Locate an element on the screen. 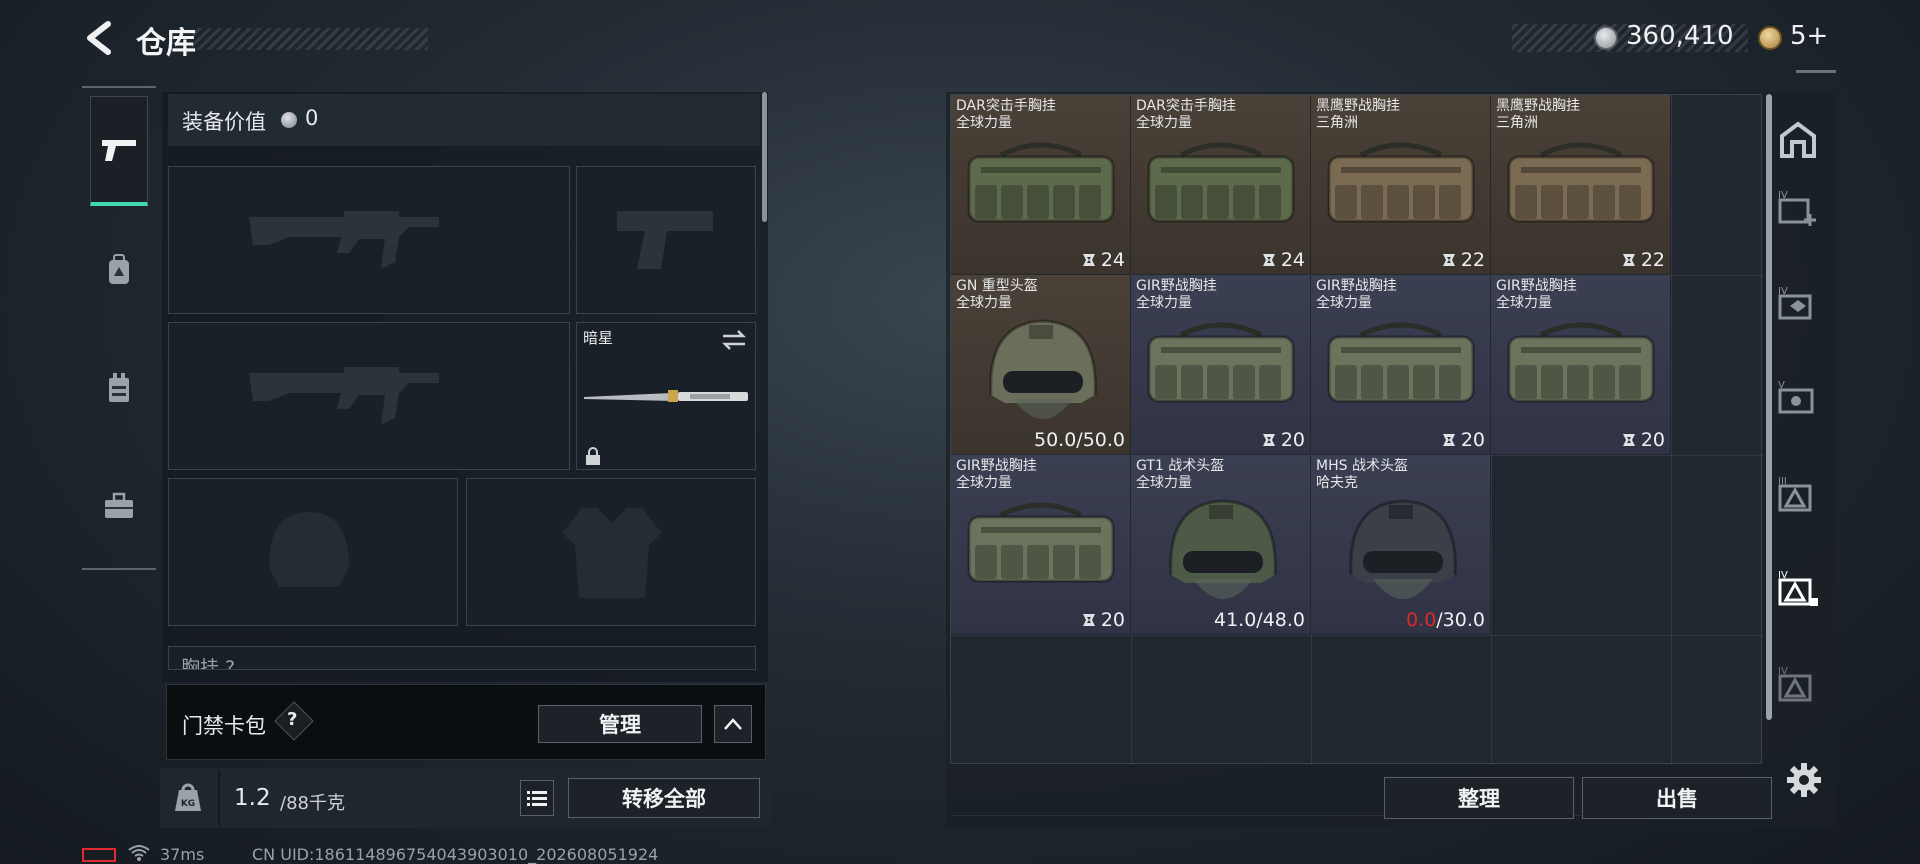 This screenshot has height=864, width=1920. header-divider is located at coordinates (1816, 71).